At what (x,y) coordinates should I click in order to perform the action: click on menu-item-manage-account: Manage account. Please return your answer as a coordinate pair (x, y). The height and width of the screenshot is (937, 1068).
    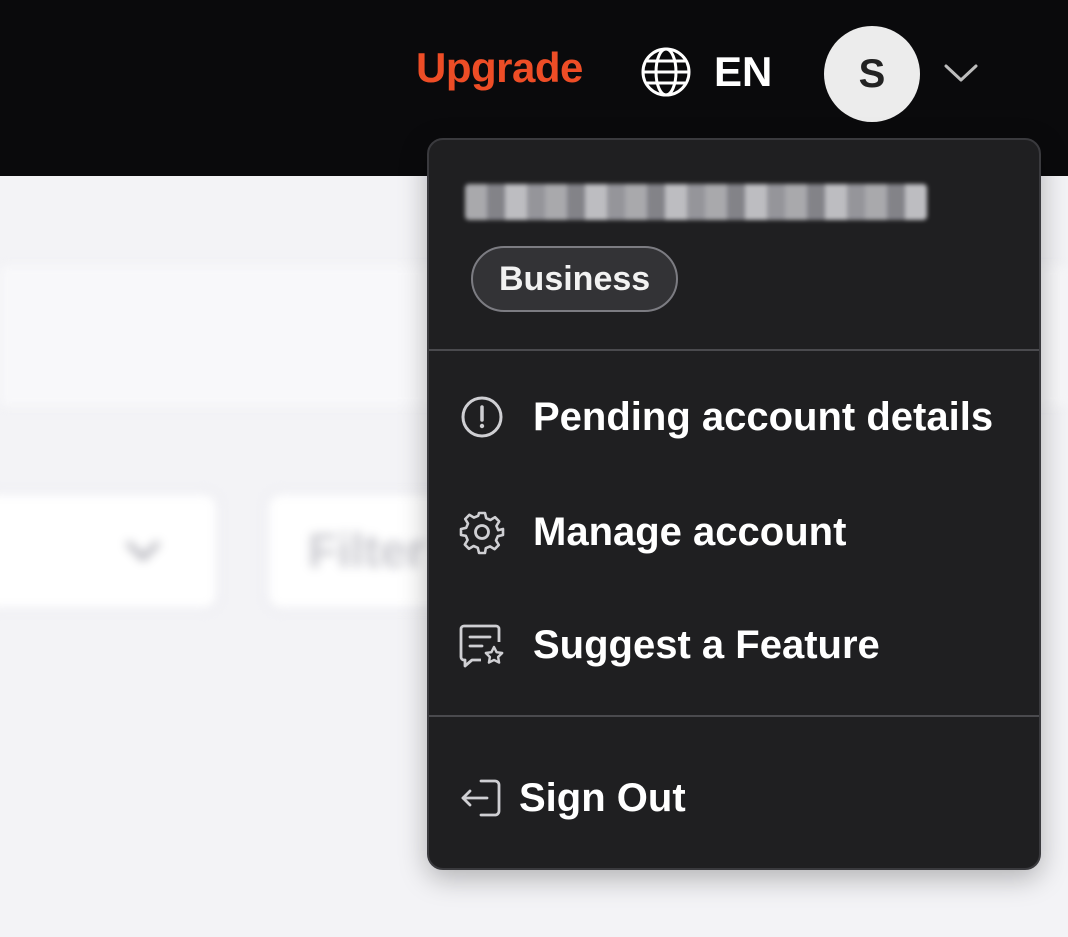
    Looking at the image, I should click on (734, 532).